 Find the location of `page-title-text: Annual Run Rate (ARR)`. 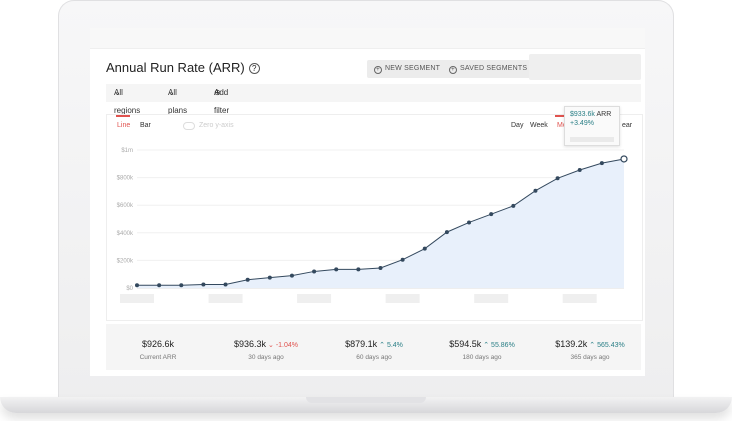

page-title-text: Annual Run Rate (ARR) is located at coordinates (175, 67).